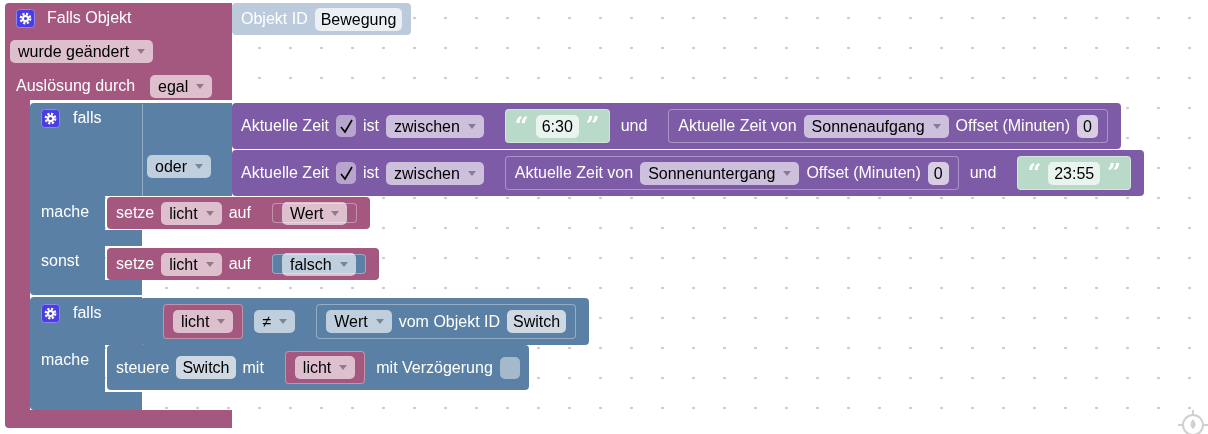 The image size is (1208, 434). I want to click on dropdown: Sonnenuntergang, so click(720, 173).